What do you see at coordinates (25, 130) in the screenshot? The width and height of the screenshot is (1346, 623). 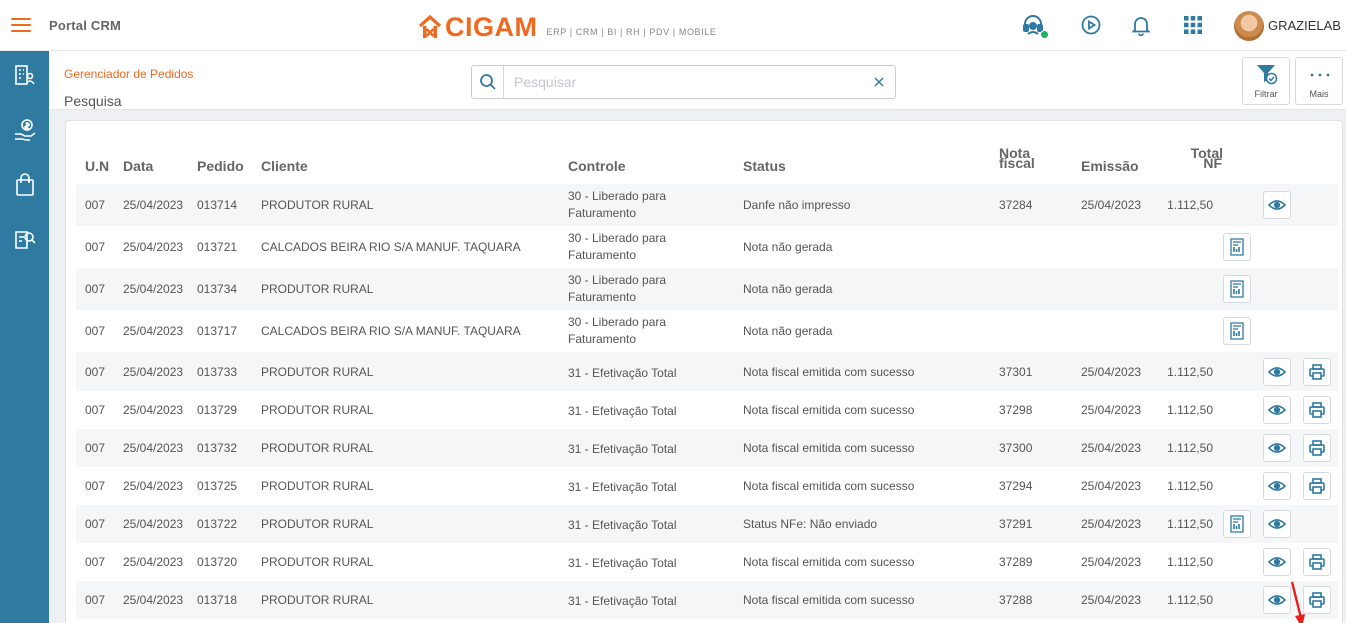 I see `hand-money-icon` at bounding box center [25, 130].